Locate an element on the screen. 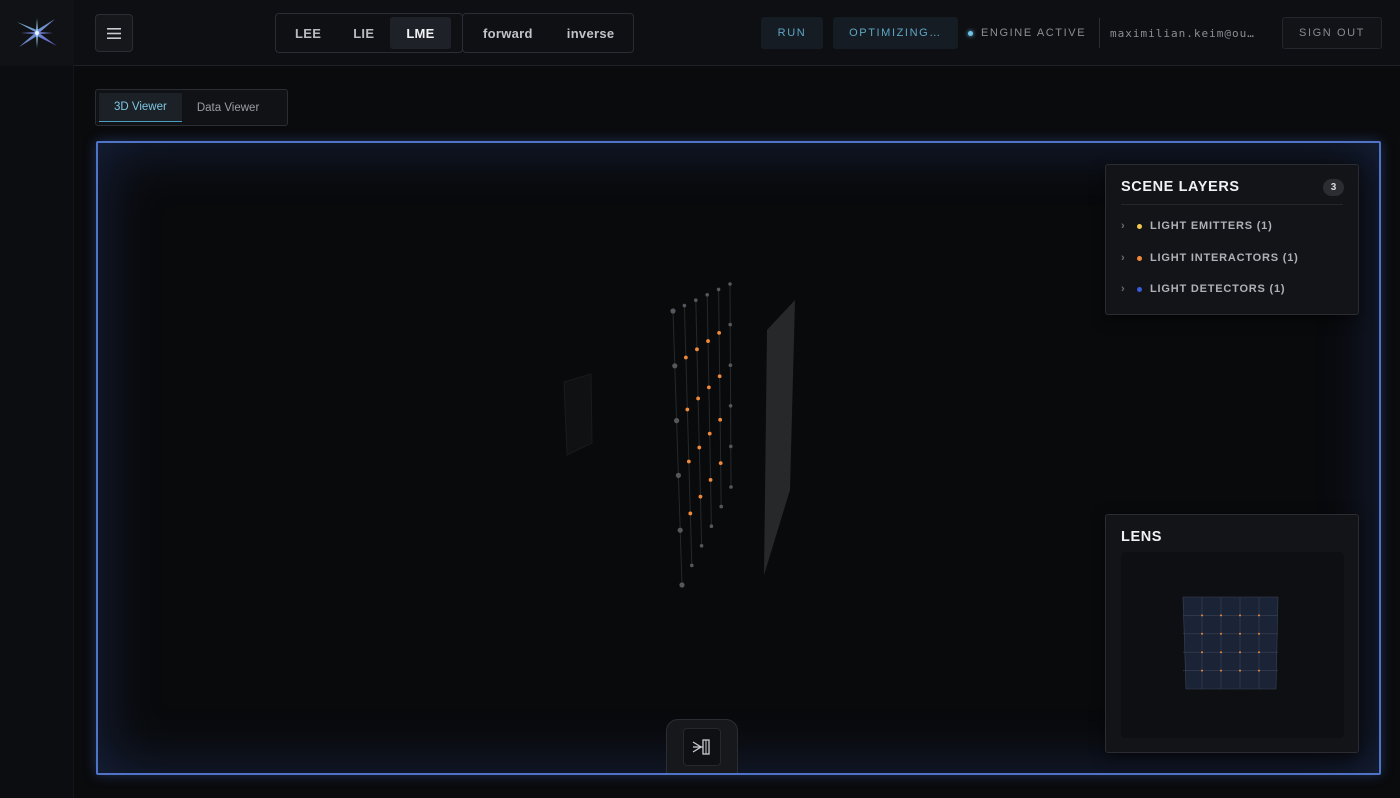 The image size is (1400, 798). run-button: RUN is located at coordinates (792, 33).